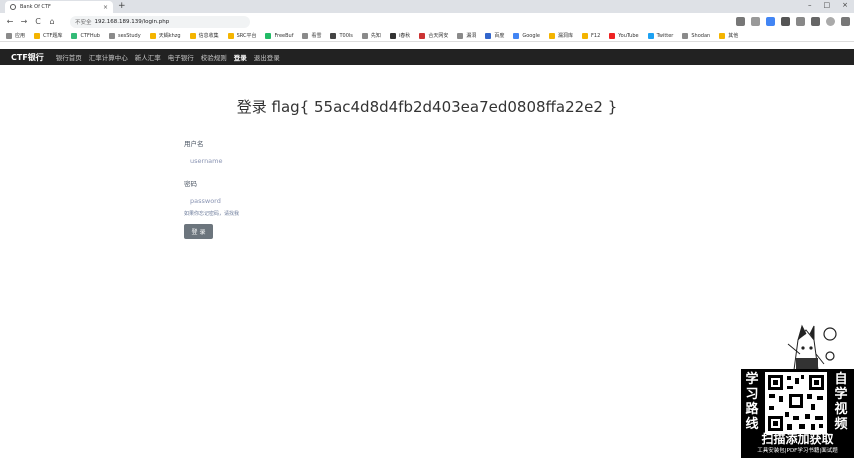 This screenshot has height=458, width=854. I want to click on bookmark-item: YouTube, so click(624, 35).